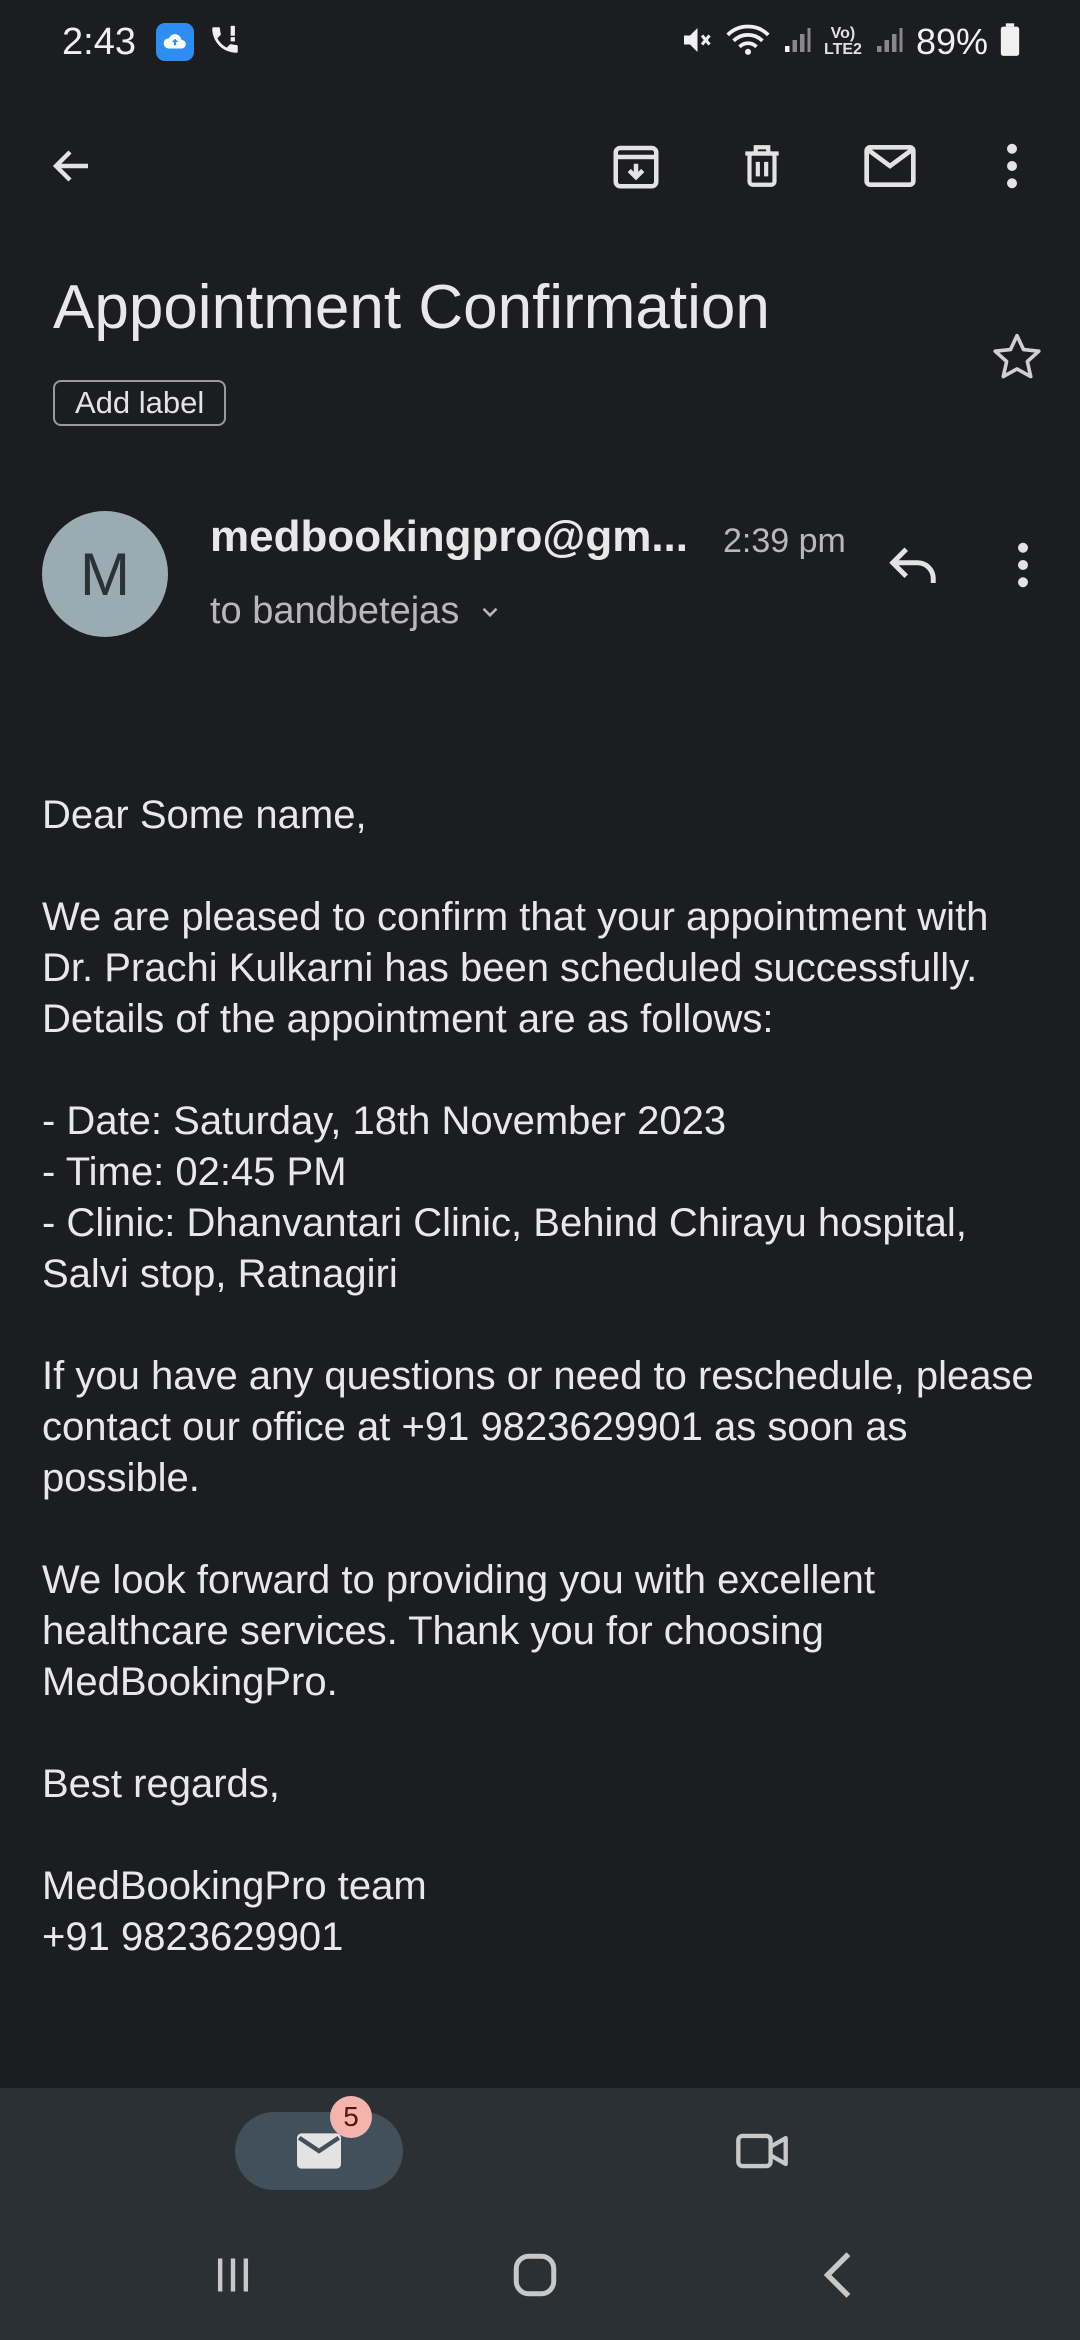 This screenshot has height=2340, width=1080. What do you see at coordinates (843, 49) in the screenshot?
I see `lte-label: LTE2` at bounding box center [843, 49].